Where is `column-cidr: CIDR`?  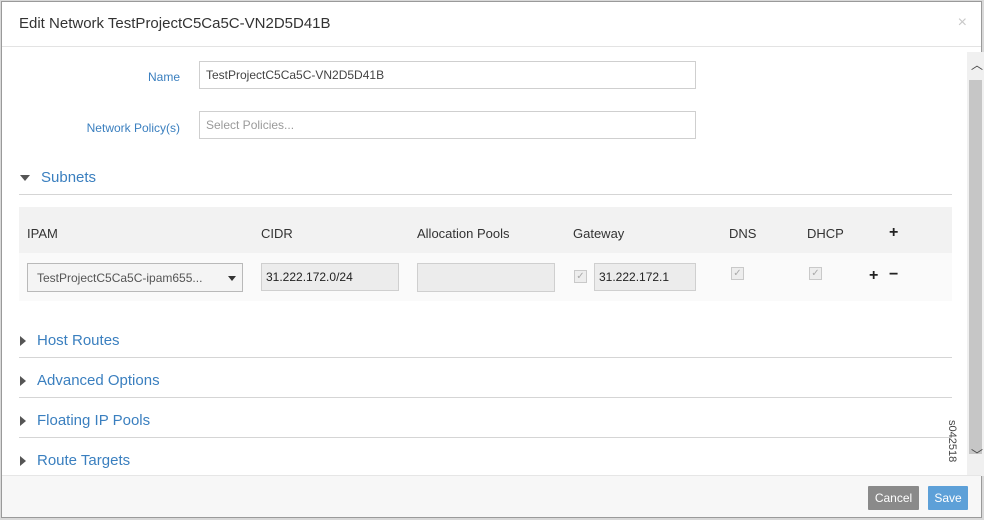 column-cidr: CIDR is located at coordinates (277, 233).